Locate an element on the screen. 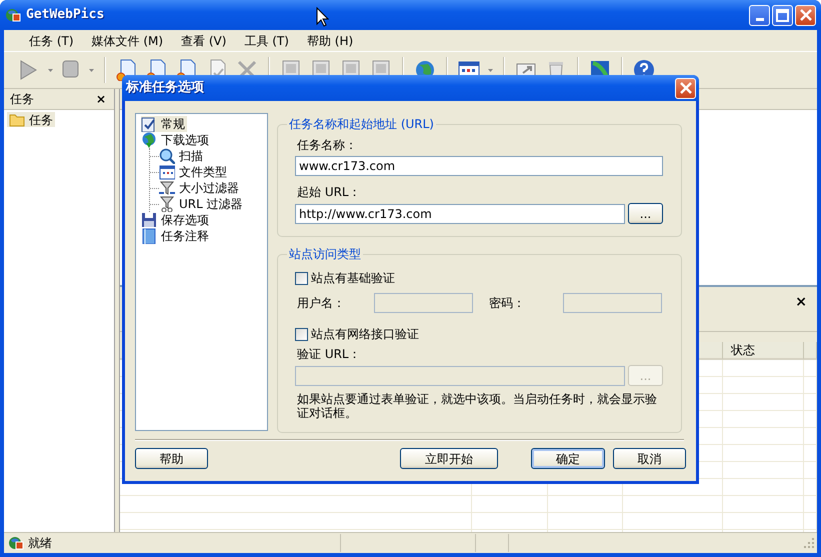  tree-item: 任务 is located at coordinates (31, 119).